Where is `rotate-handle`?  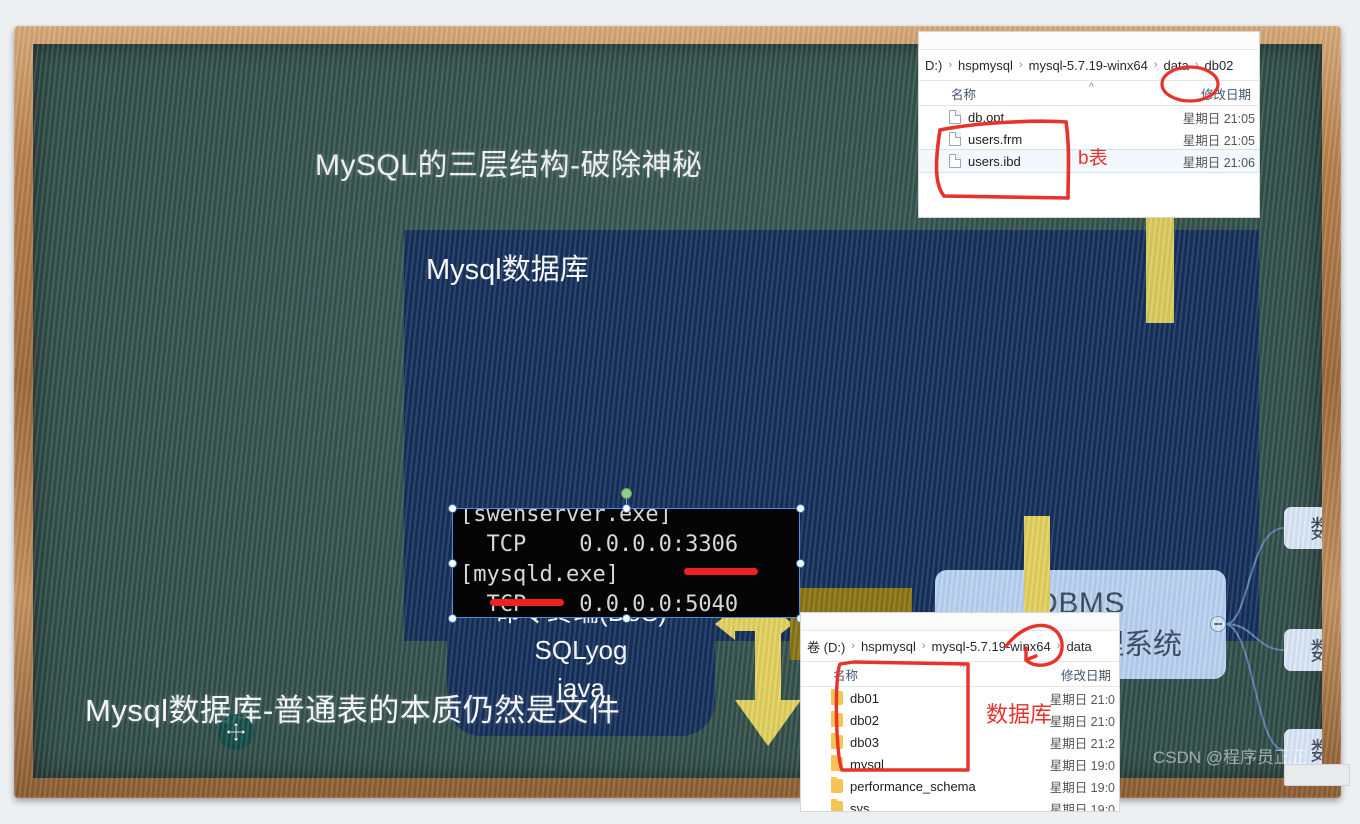 rotate-handle is located at coordinates (626, 493).